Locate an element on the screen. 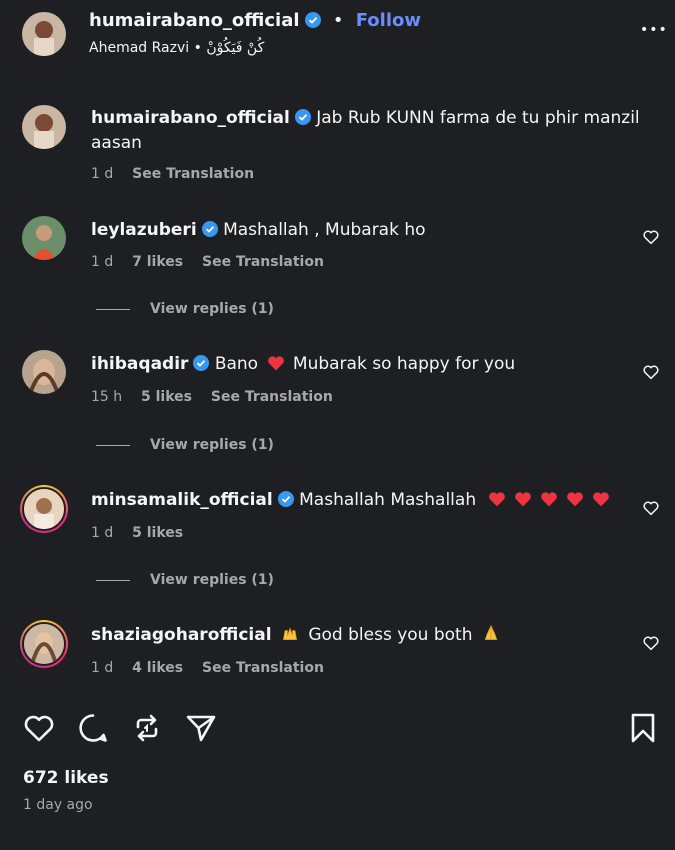 This screenshot has width=675, height=850. comment-username: leylazuberi is located at coordinates (144, 230).